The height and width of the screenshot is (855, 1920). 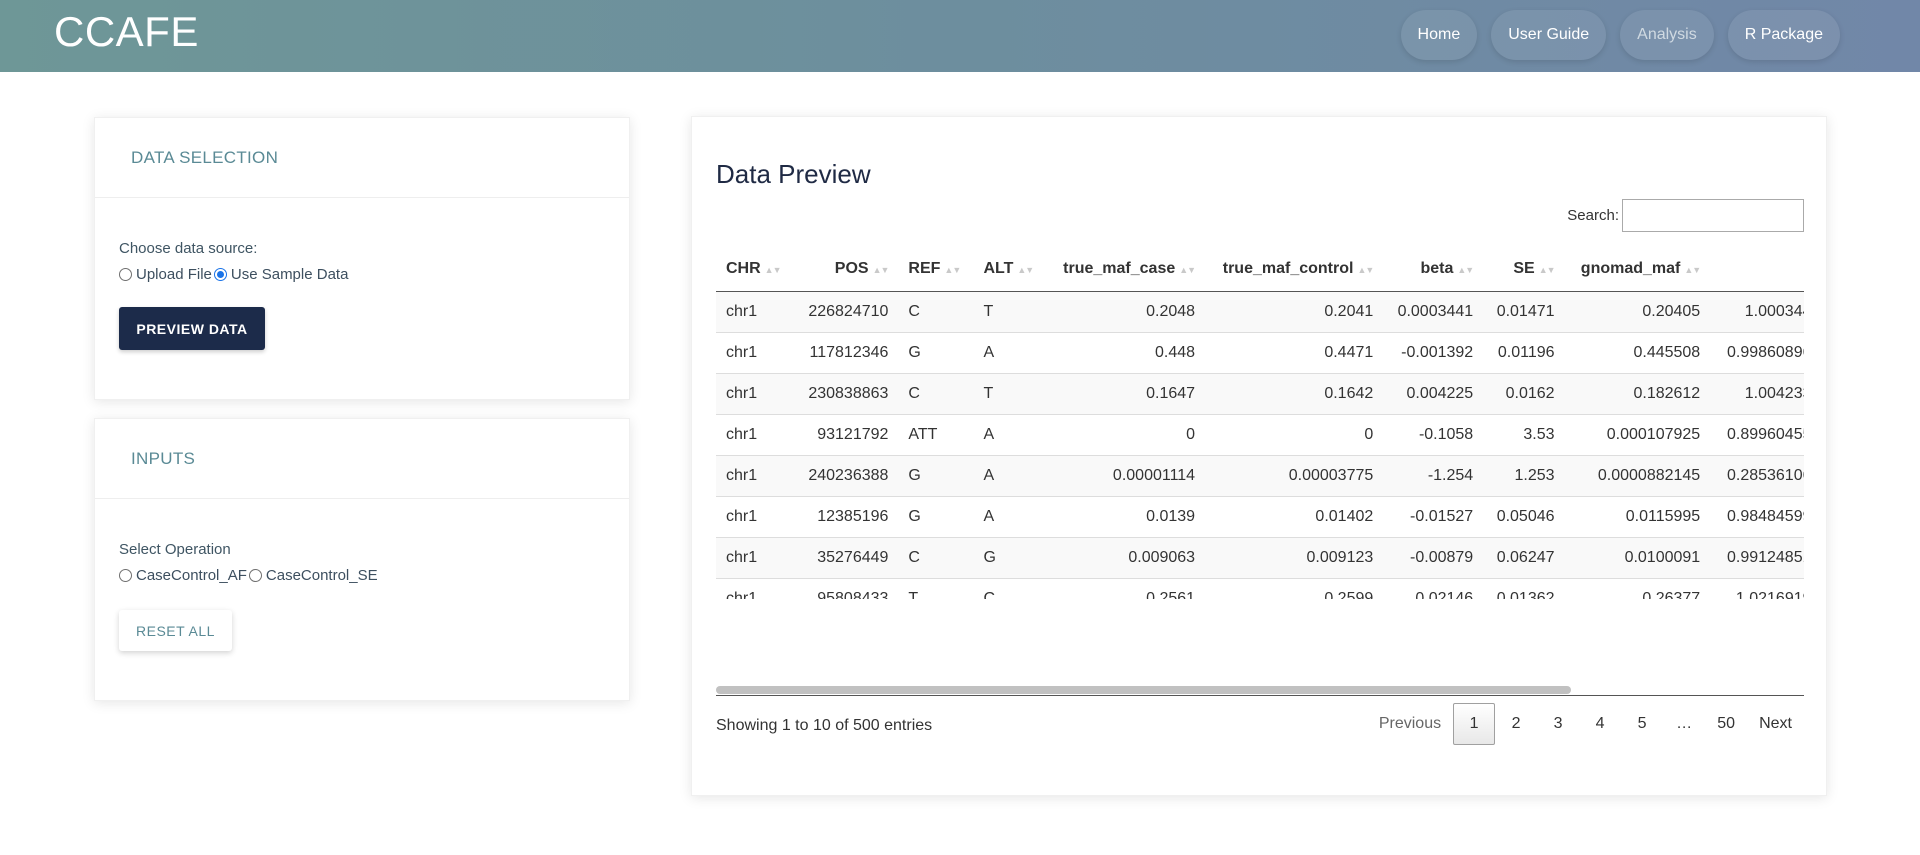 I want to click on table-cell: 0.0003441, so click(x=1433, y=311).